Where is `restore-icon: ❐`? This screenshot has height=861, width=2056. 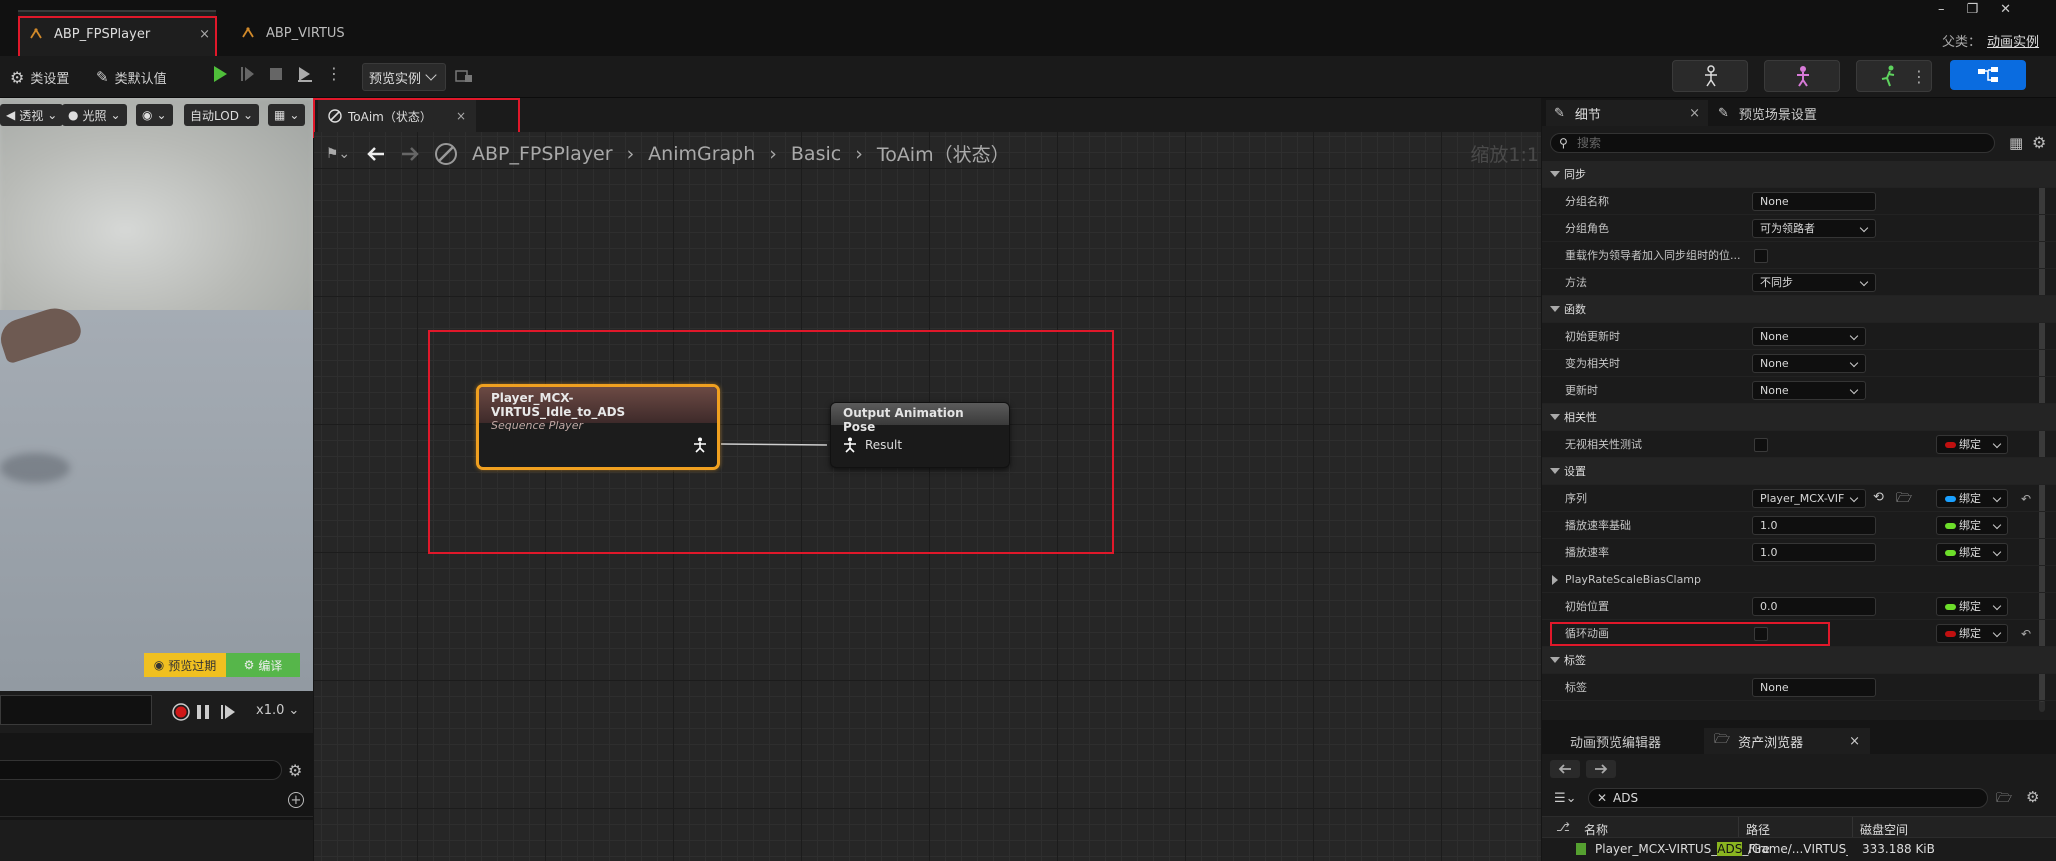 restore-icon: ❐ is located at coordinates (1973, 9).